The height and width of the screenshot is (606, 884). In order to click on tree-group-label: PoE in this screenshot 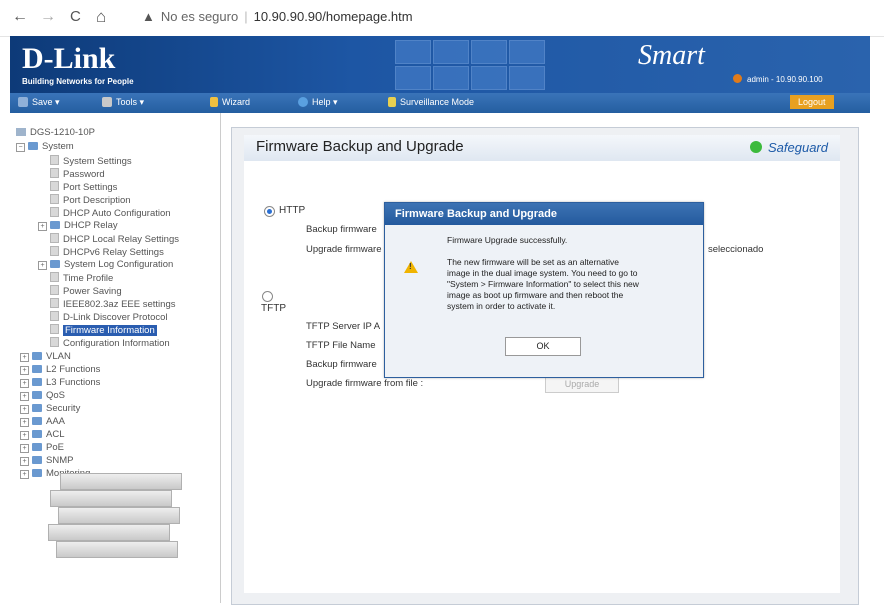, I will do `click(55, 447)`.